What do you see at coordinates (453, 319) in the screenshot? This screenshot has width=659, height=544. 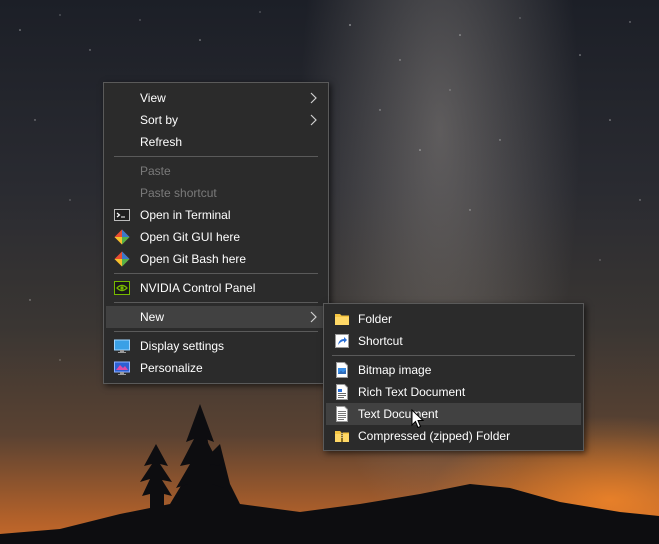 I see `submenu-item-folder: Folder` at bounding box center [453, 319].